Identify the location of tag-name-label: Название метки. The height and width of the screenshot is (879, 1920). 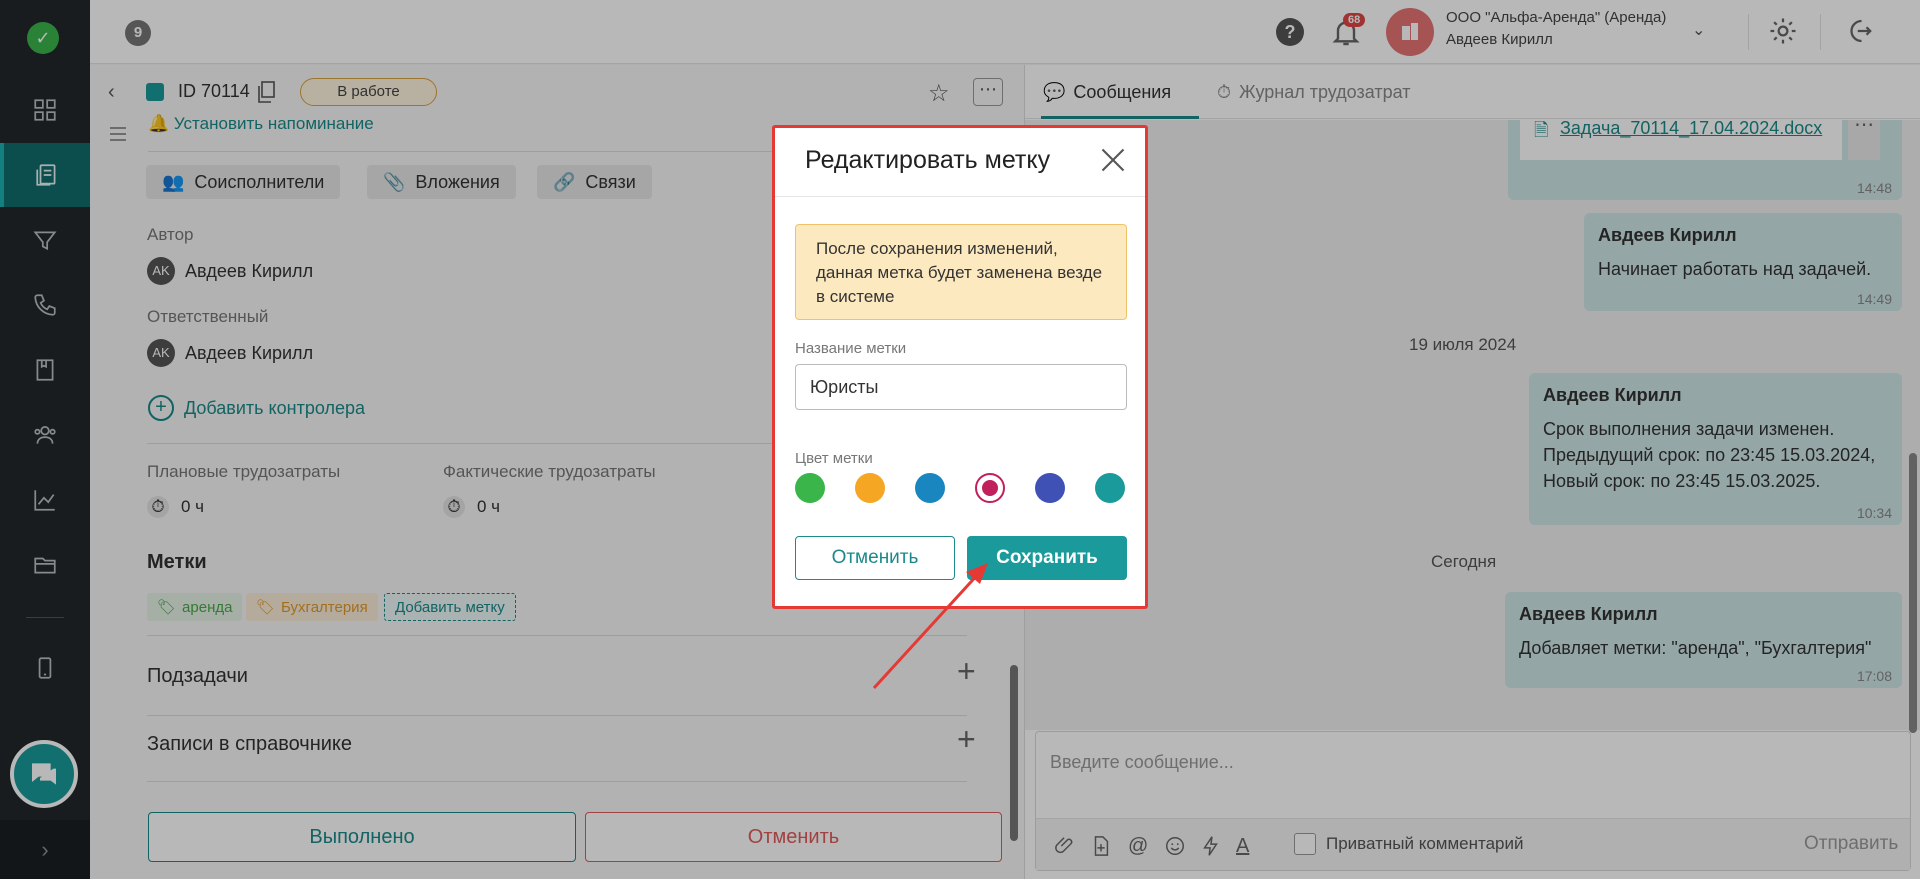
(851, 348).